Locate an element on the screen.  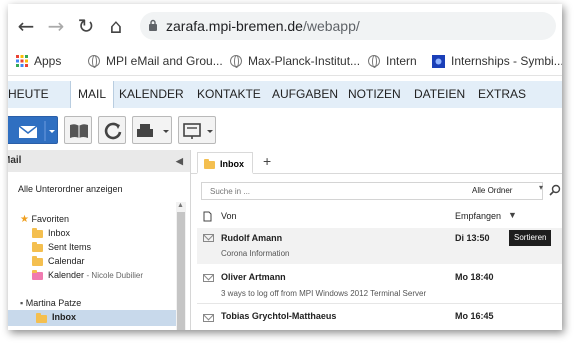
browser-address-bar: ← → ↻ ⌂ zarafa.mpi-bremen.de/webapp/ is located at coordinates (285, 25).